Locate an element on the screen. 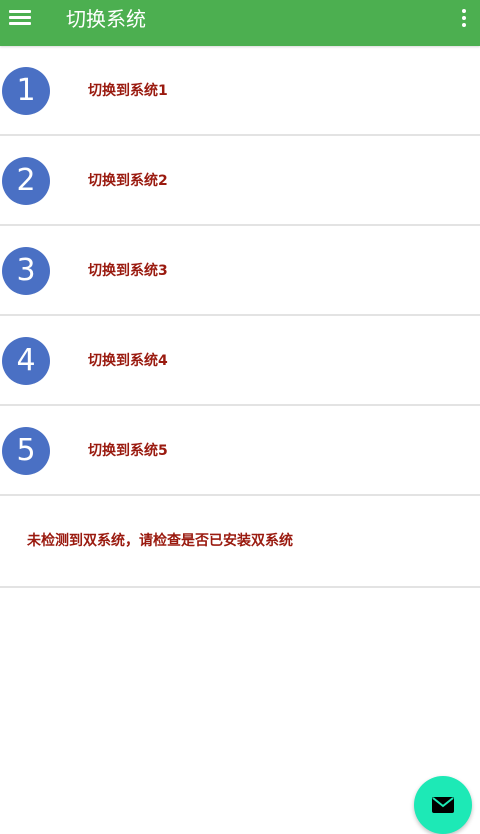 The width and height of the screenshot is (480, 834). number-badge-3: 3 is located at coordinates (26, 271).